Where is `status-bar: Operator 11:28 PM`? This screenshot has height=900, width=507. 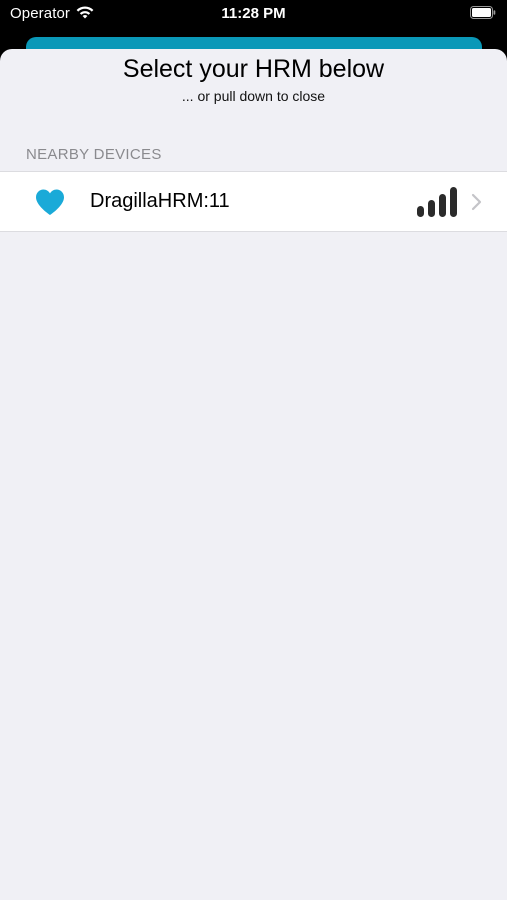 status-bar: Operator 11:28 PM is located at coordinates (253, 15).